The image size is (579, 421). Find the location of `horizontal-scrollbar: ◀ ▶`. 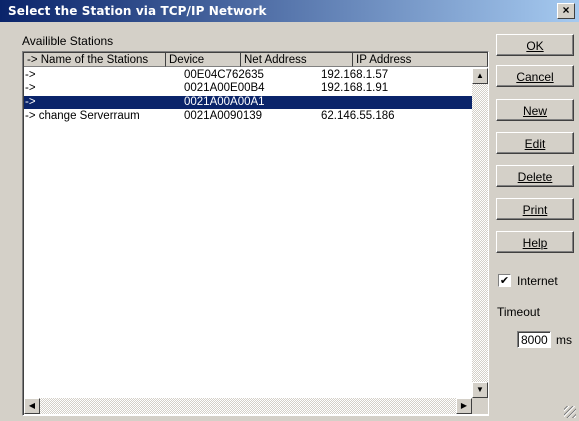

horizontal-scrollbar: ◀ ▶ is located at coordinates (248, 406).